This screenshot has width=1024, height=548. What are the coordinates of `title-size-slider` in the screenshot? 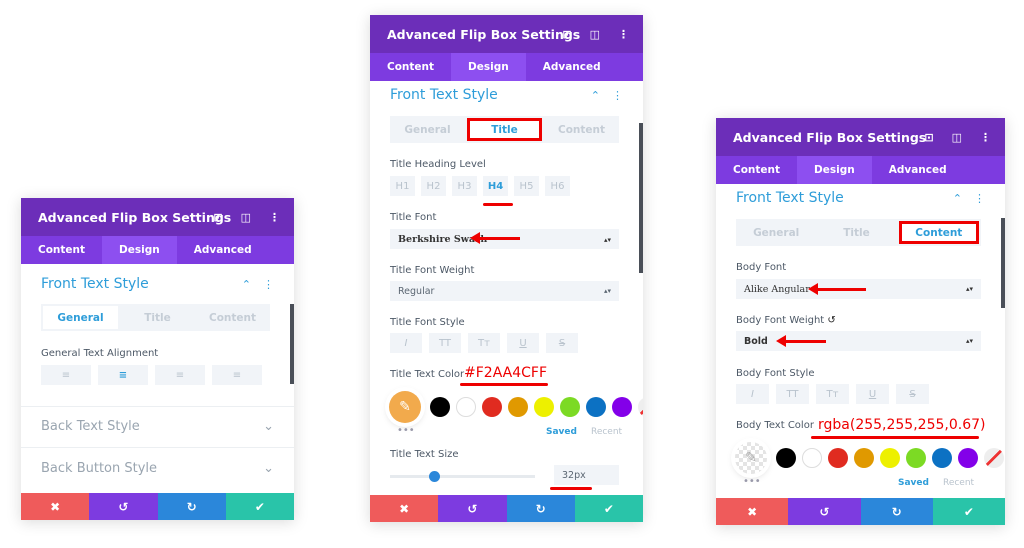 It's located at (462, 476).